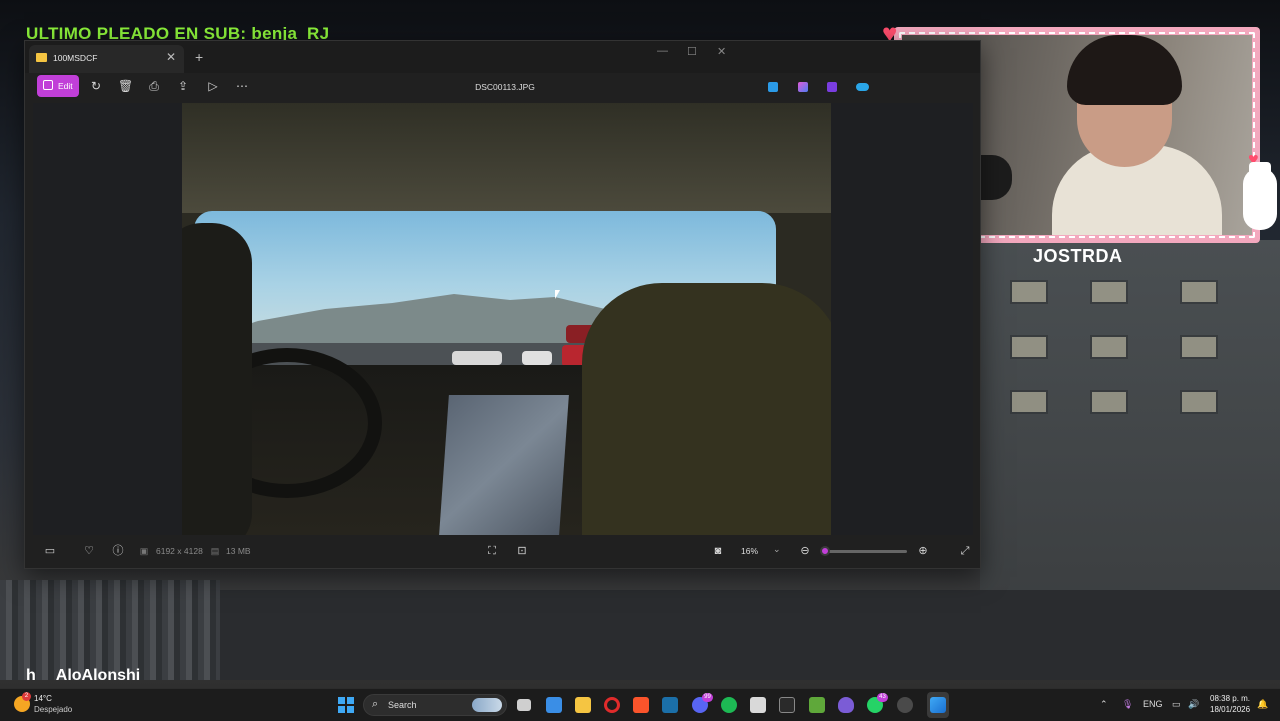 This screenshot has width=1280, height=721. What do you see at coordinates (346, 705) in the screenshot?
I see `start-button` at bounding box center [346, 705].